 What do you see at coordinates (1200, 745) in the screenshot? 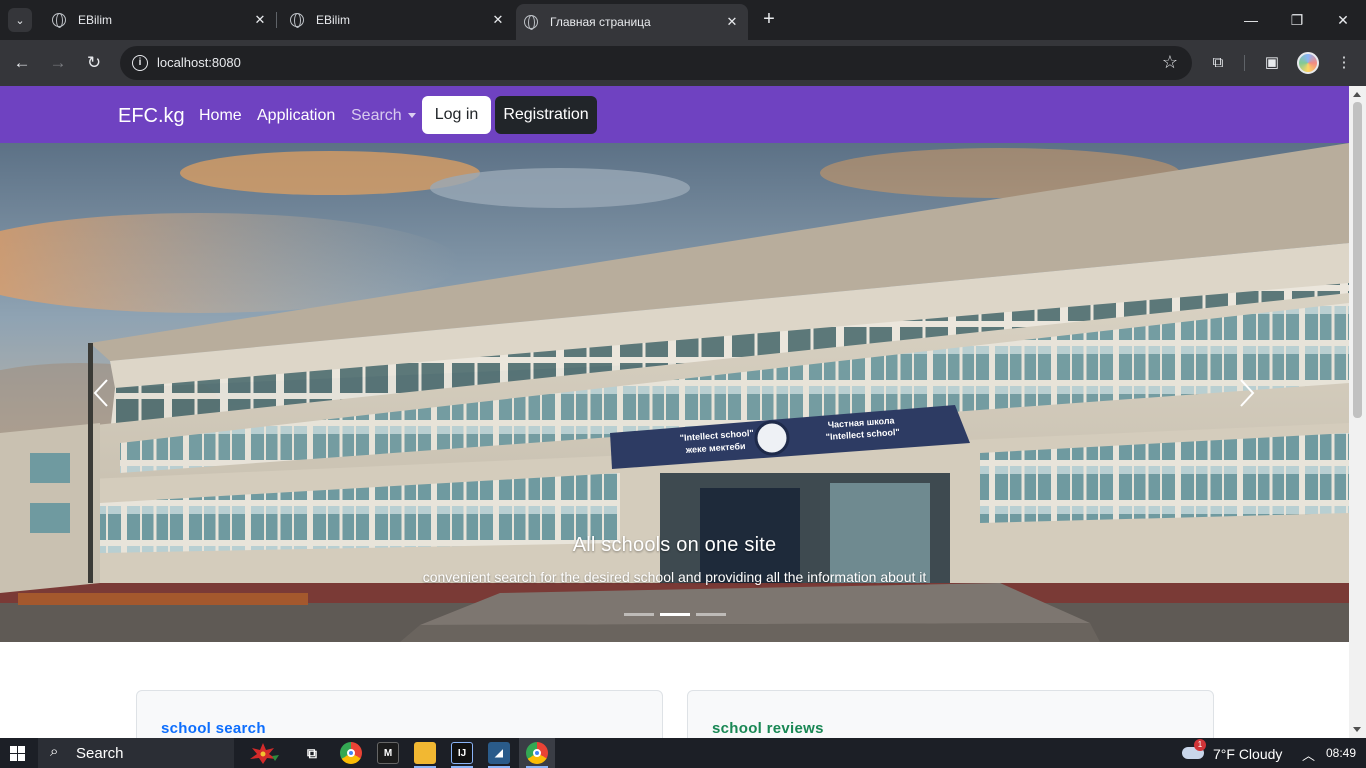
I see `weather-badge: 1` at bounding box center [1200, 745].